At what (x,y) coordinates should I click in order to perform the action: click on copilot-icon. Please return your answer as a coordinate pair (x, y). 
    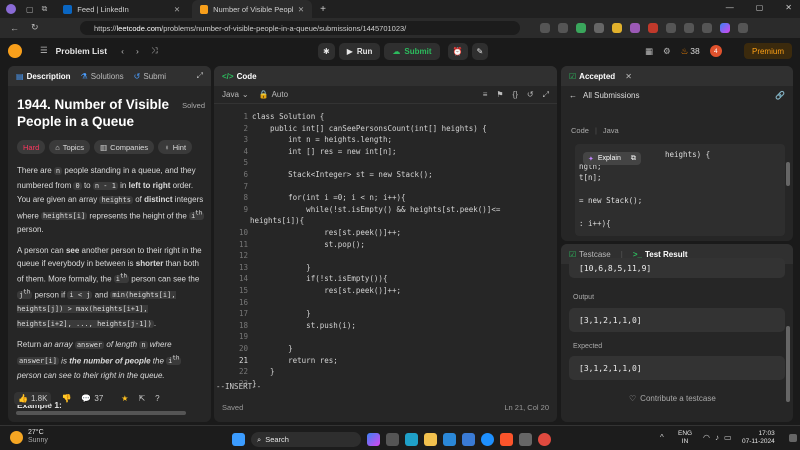
    Looking at the image, I should click on (725, 28).